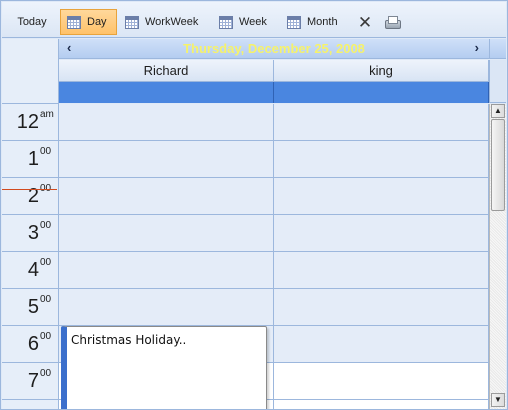 This screenshot has height=410, width=508. I want to click on current-date-title: Thursday, December 25, 2008, so click(274, 48).